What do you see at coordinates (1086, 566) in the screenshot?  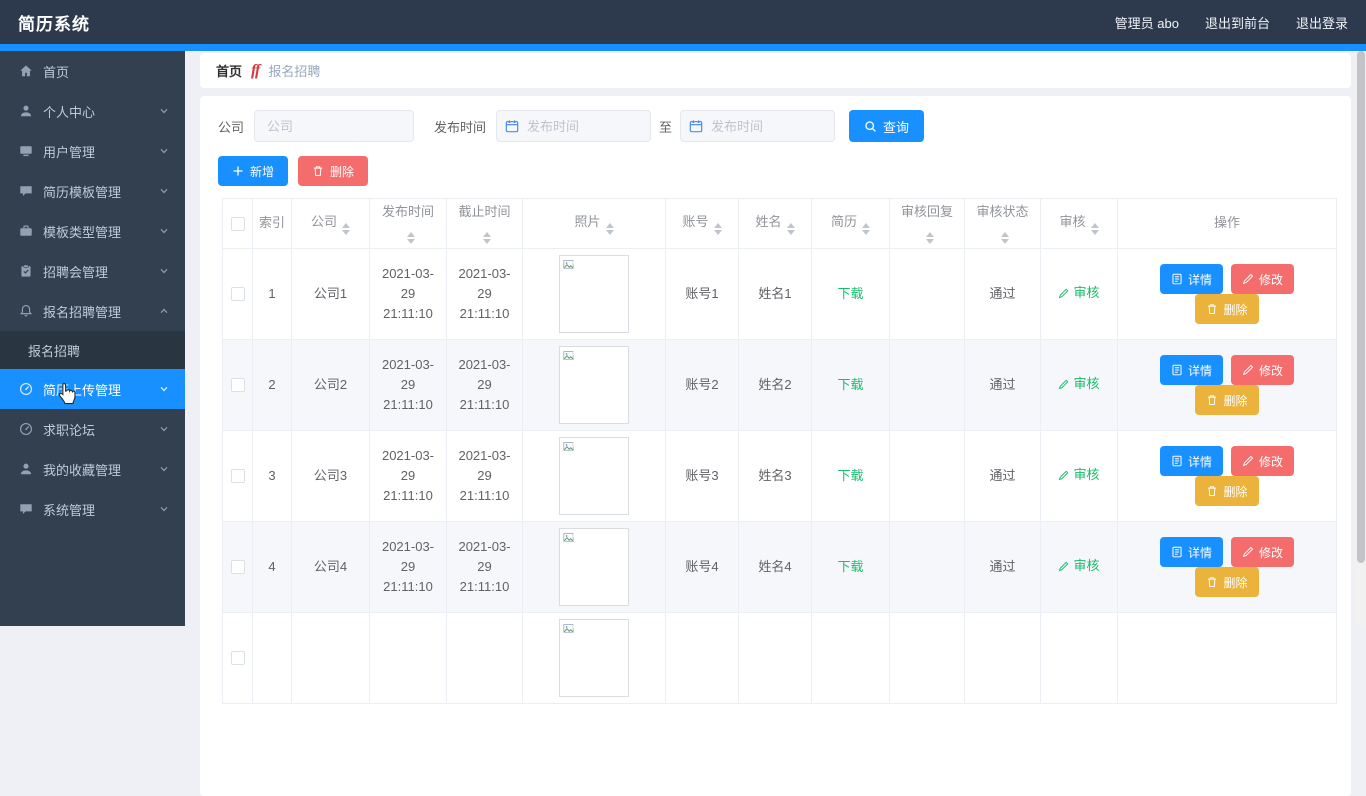 I see `audit-link-label: 审核` at bounding box center [1086, 566].